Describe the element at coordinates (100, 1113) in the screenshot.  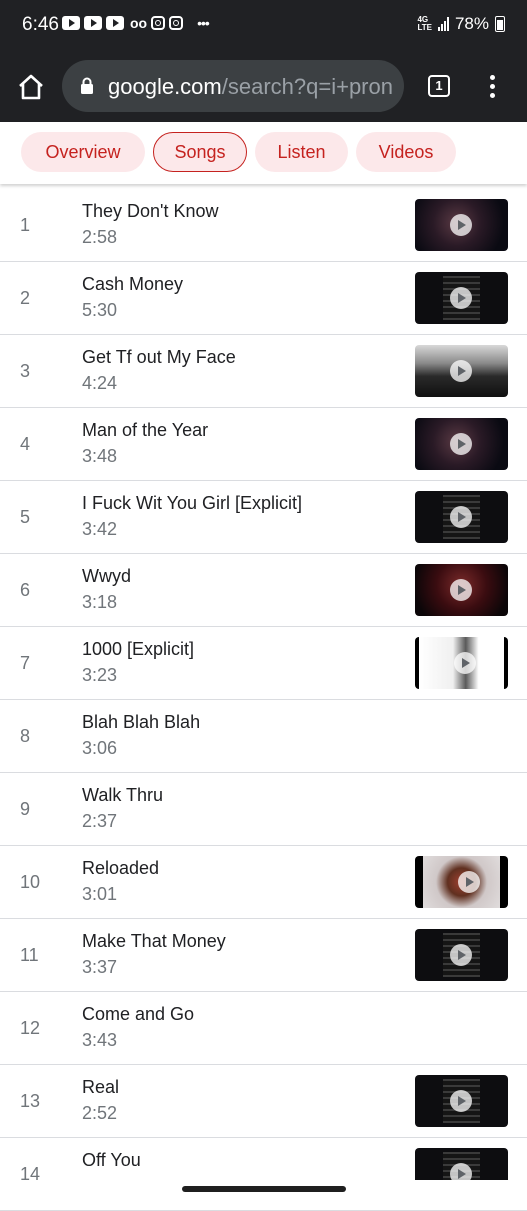
I see `song-duration: 2:52` at that location.